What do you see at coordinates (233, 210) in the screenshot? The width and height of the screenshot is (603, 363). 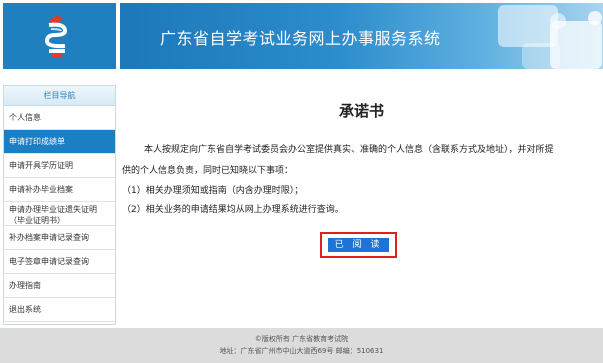 I see `notice-item-2: （2）相关业务的申请结果均从网上办理系统进行查询。` at bounding box center [233, 210].